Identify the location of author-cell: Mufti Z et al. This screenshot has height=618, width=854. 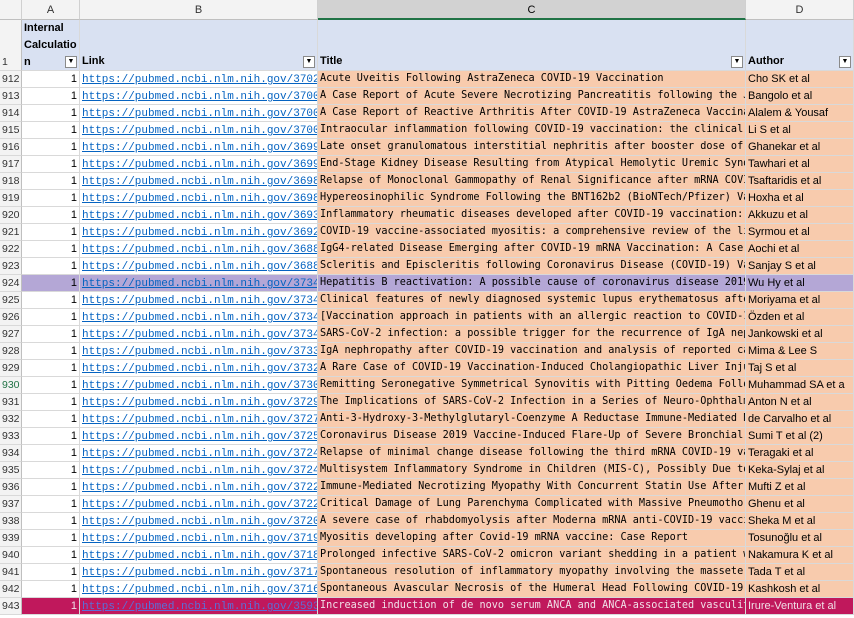
(800, 487).